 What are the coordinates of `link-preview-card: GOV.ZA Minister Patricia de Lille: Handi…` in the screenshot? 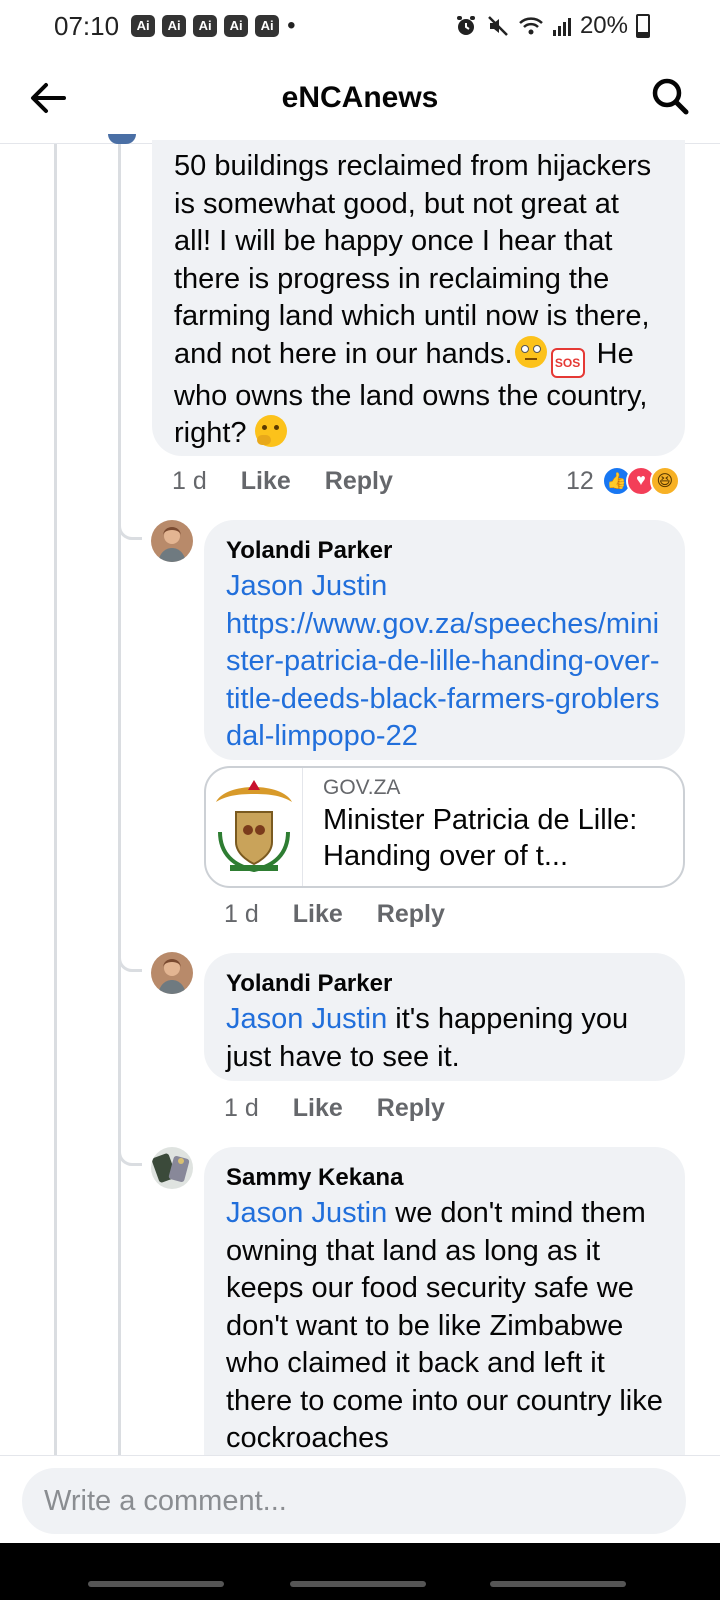 It's located at (444, 827).